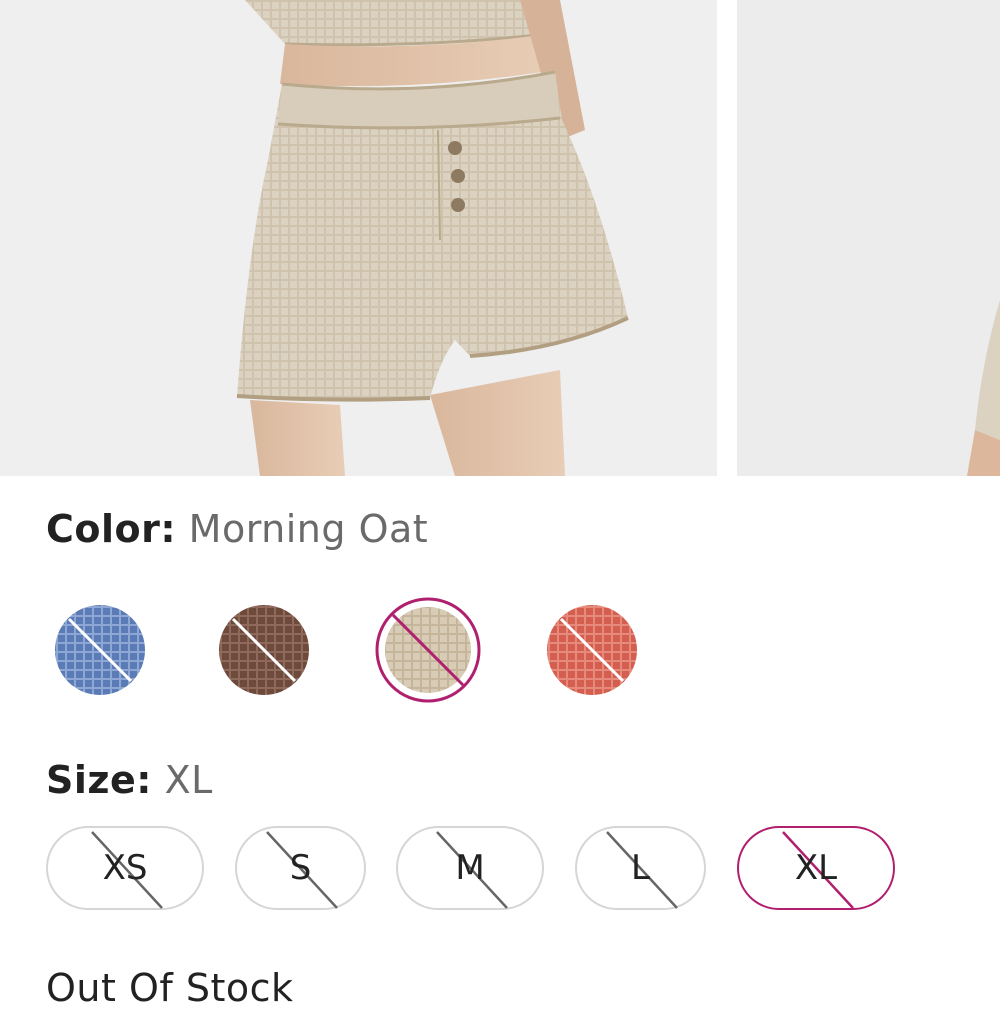 Image resolution: width=1000 pixels, height=1010 pixels. I want to click on size-option-label: L, so click(640, 868).